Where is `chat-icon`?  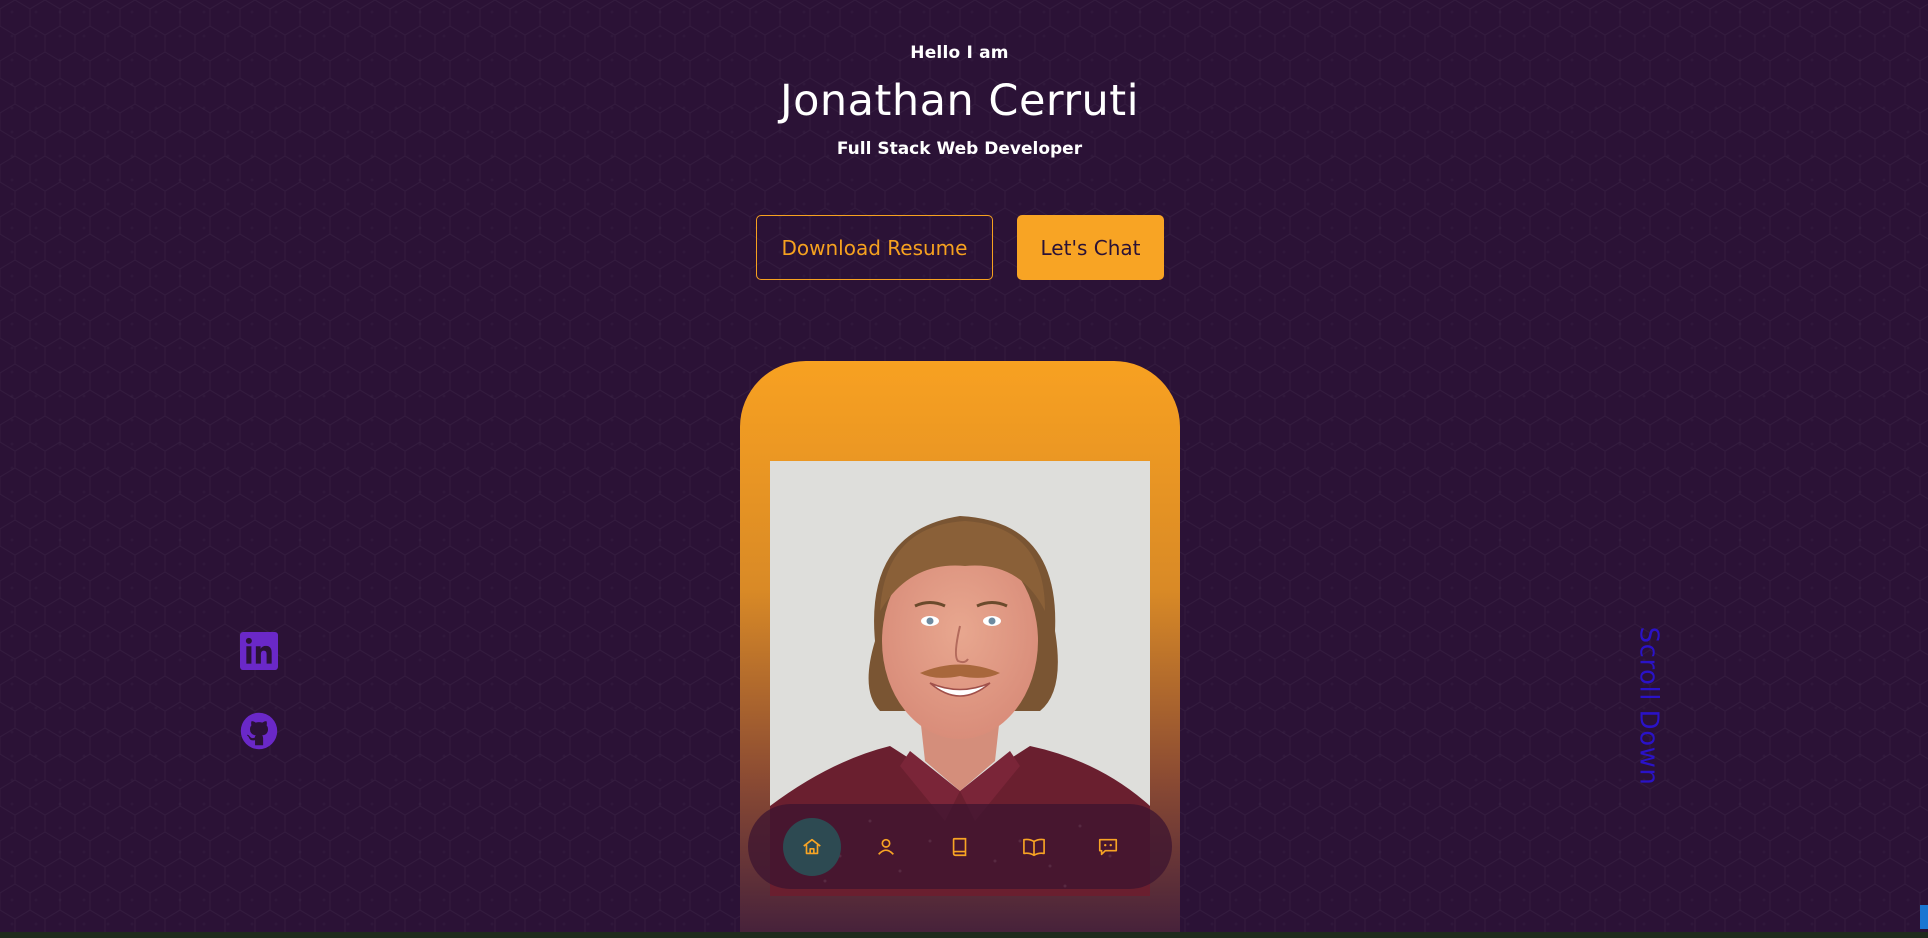 chat-icon is located at coordinates (1108, 846).